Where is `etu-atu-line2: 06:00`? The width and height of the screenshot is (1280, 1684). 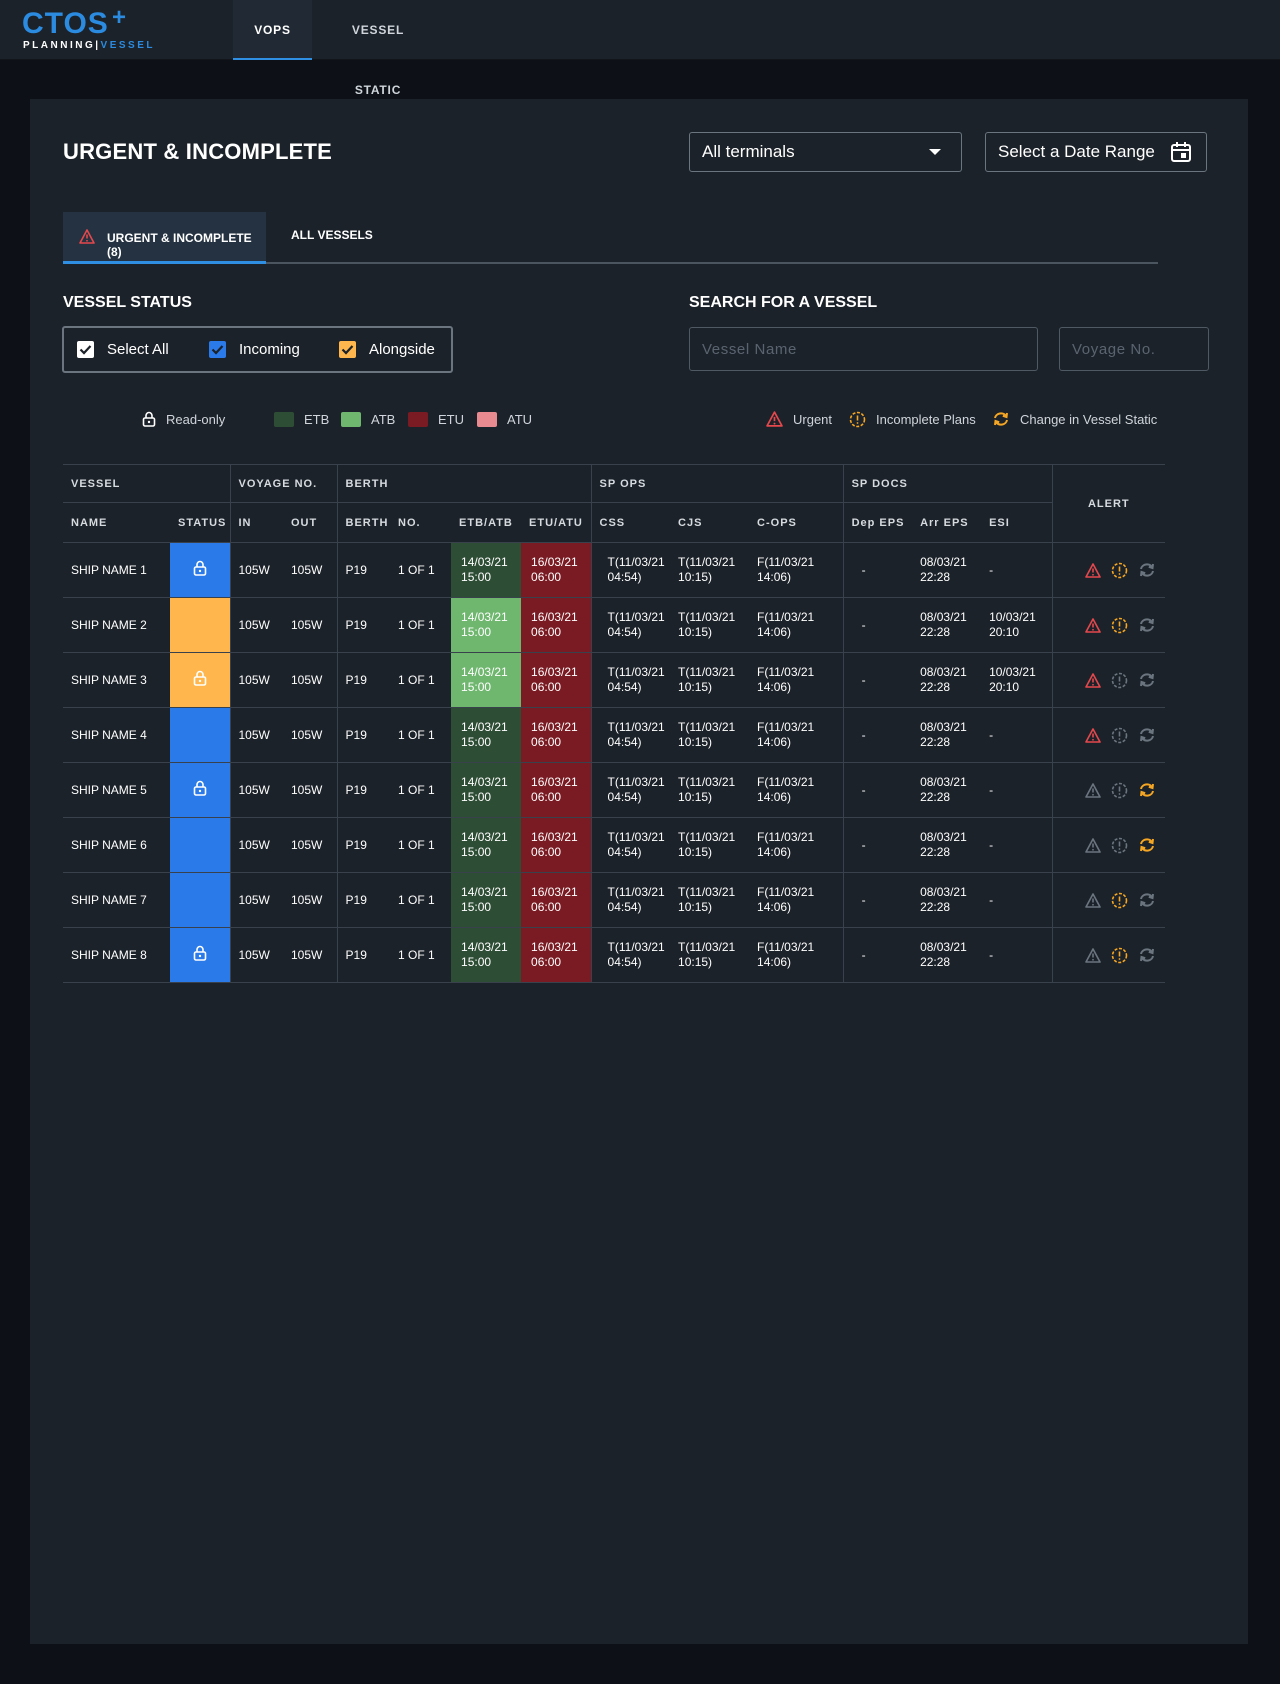 etu-atu-line2: 06:00 is located at coordinates (546, 687).